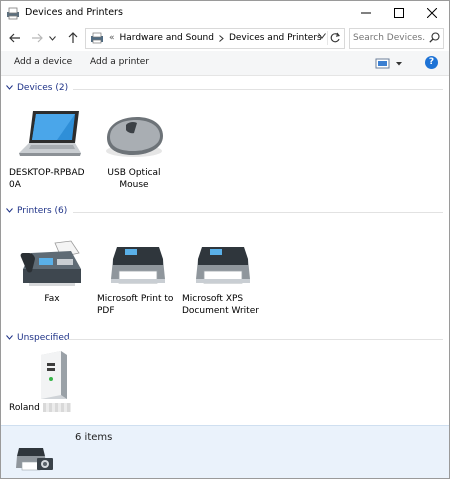  Describe the element at coordinates (54, 375) in the screenshot. I see `server-tower-icon` at that location.